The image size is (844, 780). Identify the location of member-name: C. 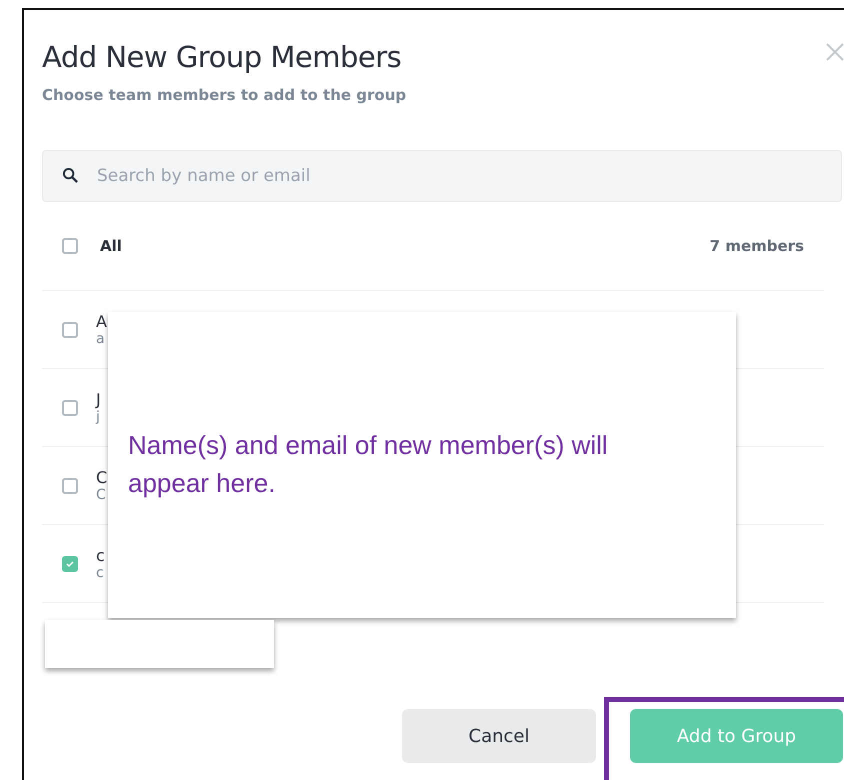
(102, 477).